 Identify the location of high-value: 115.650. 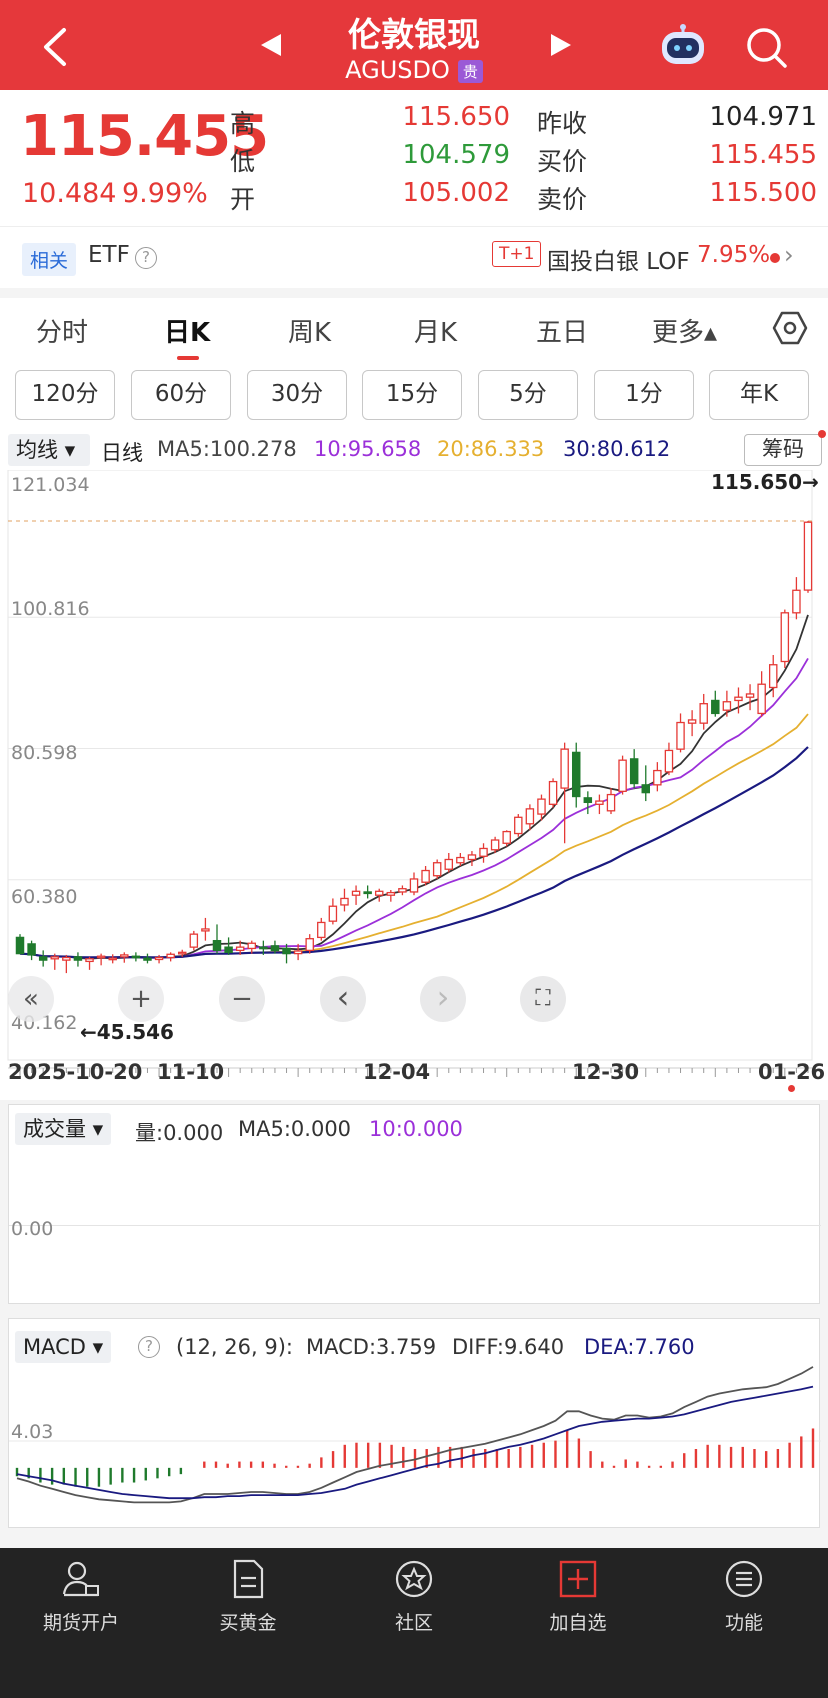
(456, 117).